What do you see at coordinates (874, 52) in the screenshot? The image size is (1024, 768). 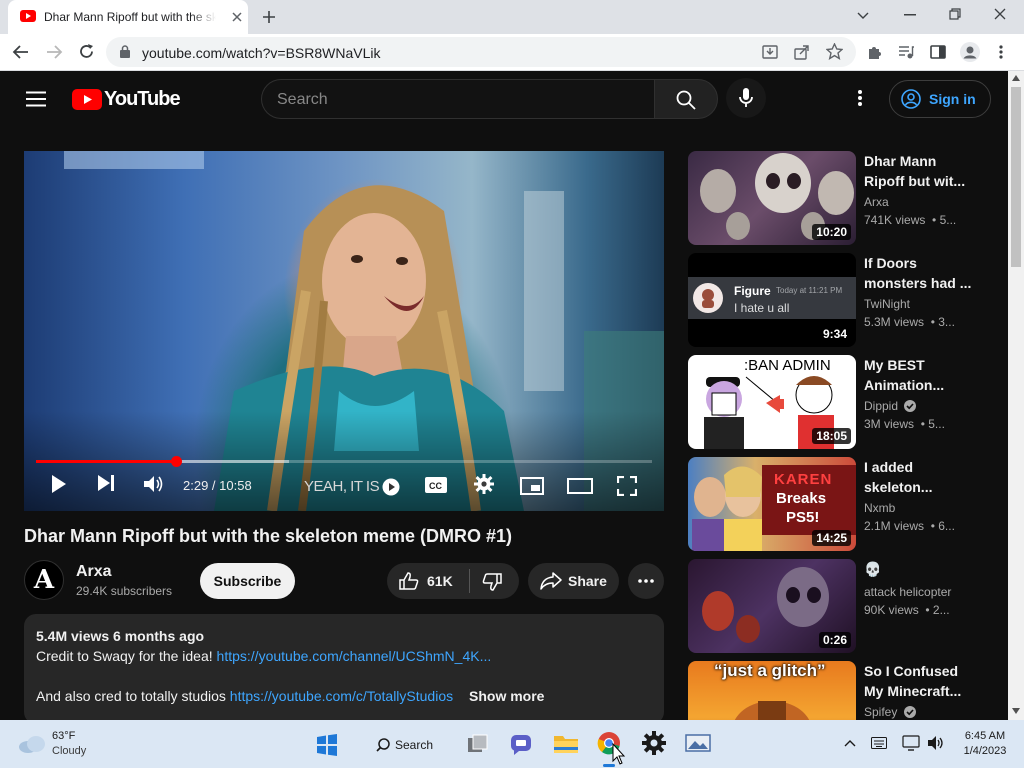 I see `extensions-puzzle-icon` at bounding box center [874, 52].